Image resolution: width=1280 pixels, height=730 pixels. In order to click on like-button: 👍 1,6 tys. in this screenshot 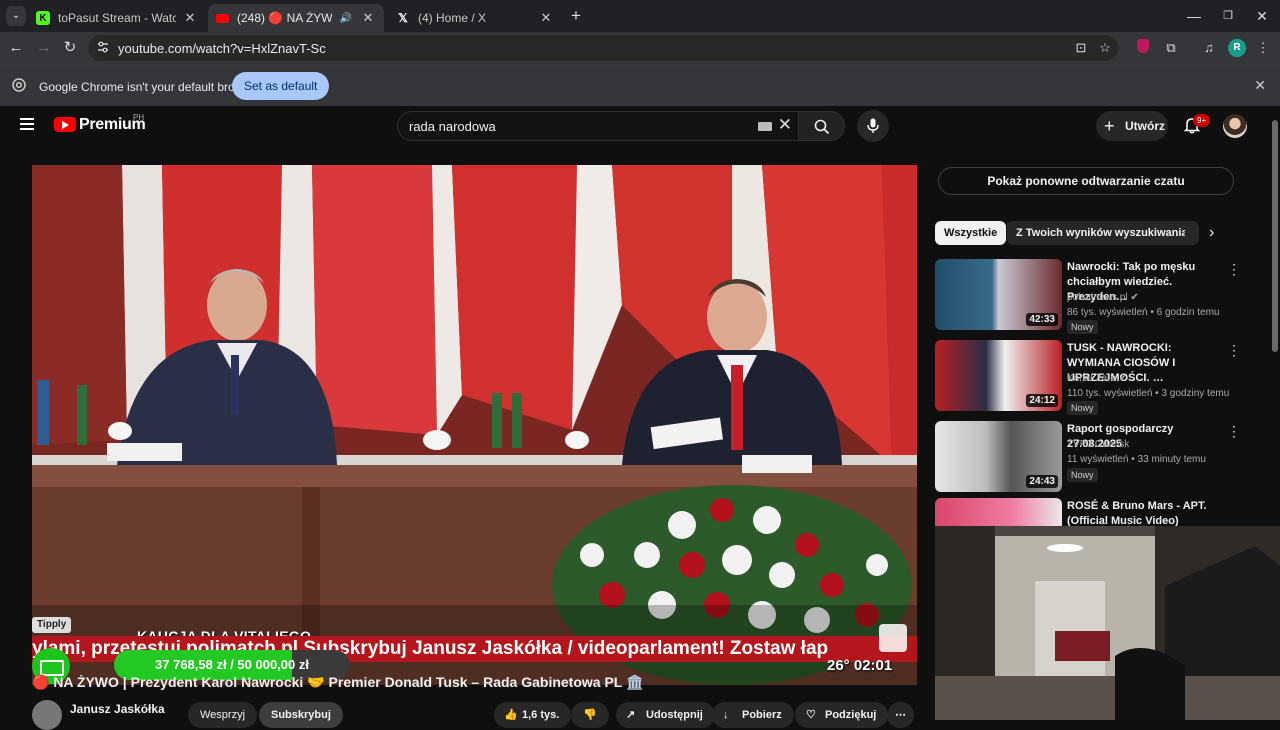, I will do `click(533, 715)`.